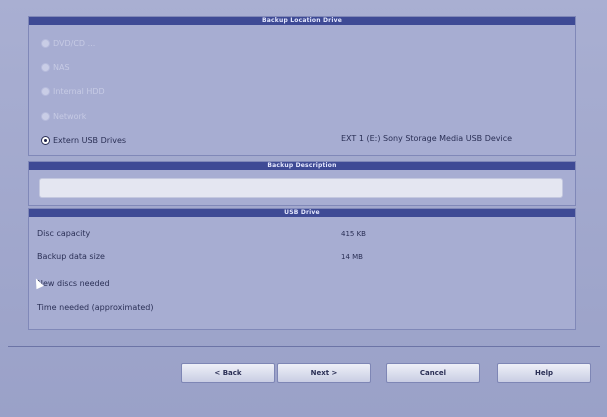 This screenshot has width=607, height=417. Describe the element at coordinates (433, 373) in the screenshot. I see `cancel-button: Cancel` at that location.